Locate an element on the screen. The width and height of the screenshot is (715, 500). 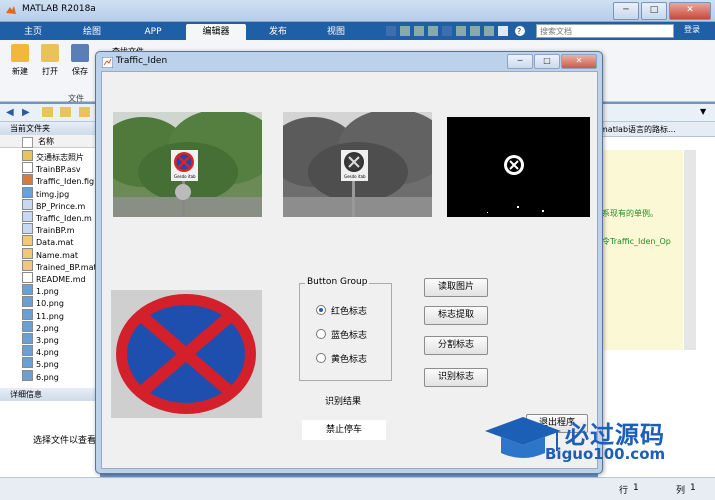
file-name: README.md is located at coordinates (61, 279).